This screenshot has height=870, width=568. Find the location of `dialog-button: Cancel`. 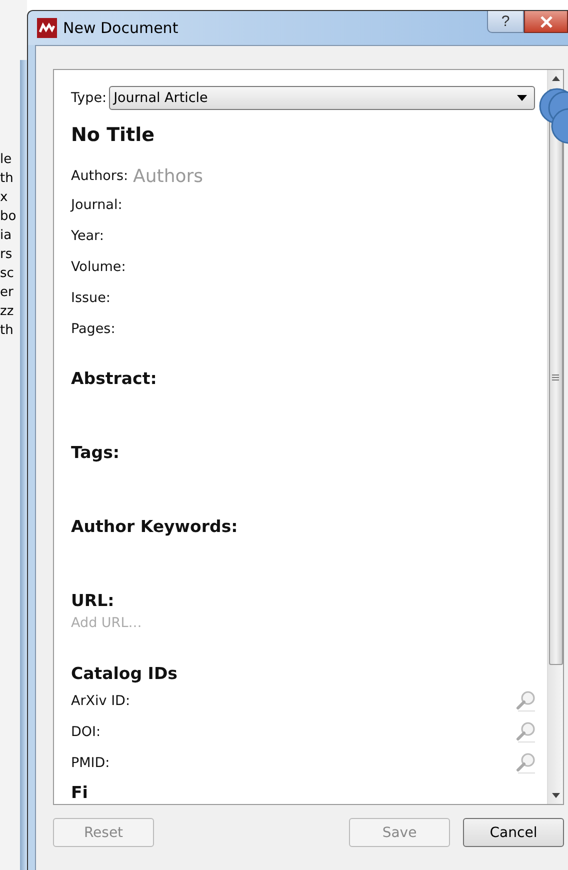

dialog-button: Cancel is located at coordinates (513, 832).